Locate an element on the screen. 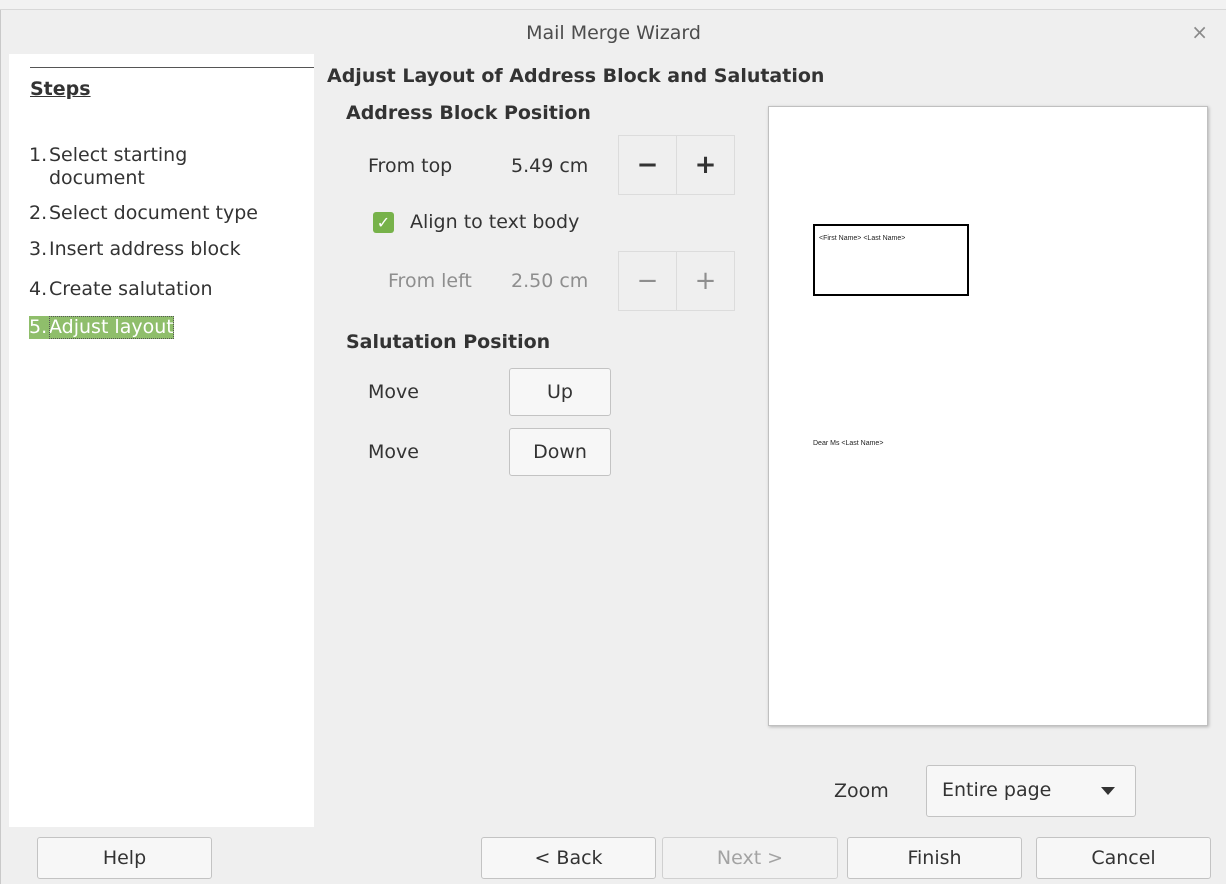  move-down-button: Down is located at coordinates (560, 452).